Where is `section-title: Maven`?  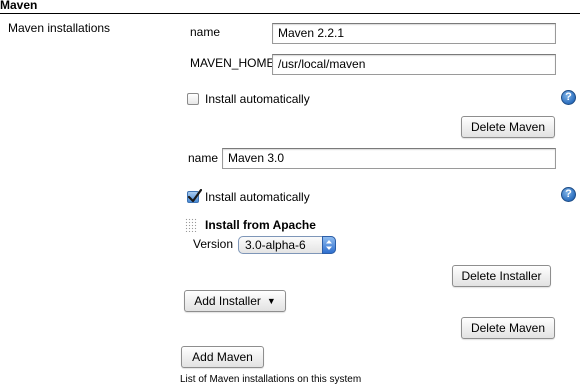
section-title: Maven is located at coordinates (19, 6).